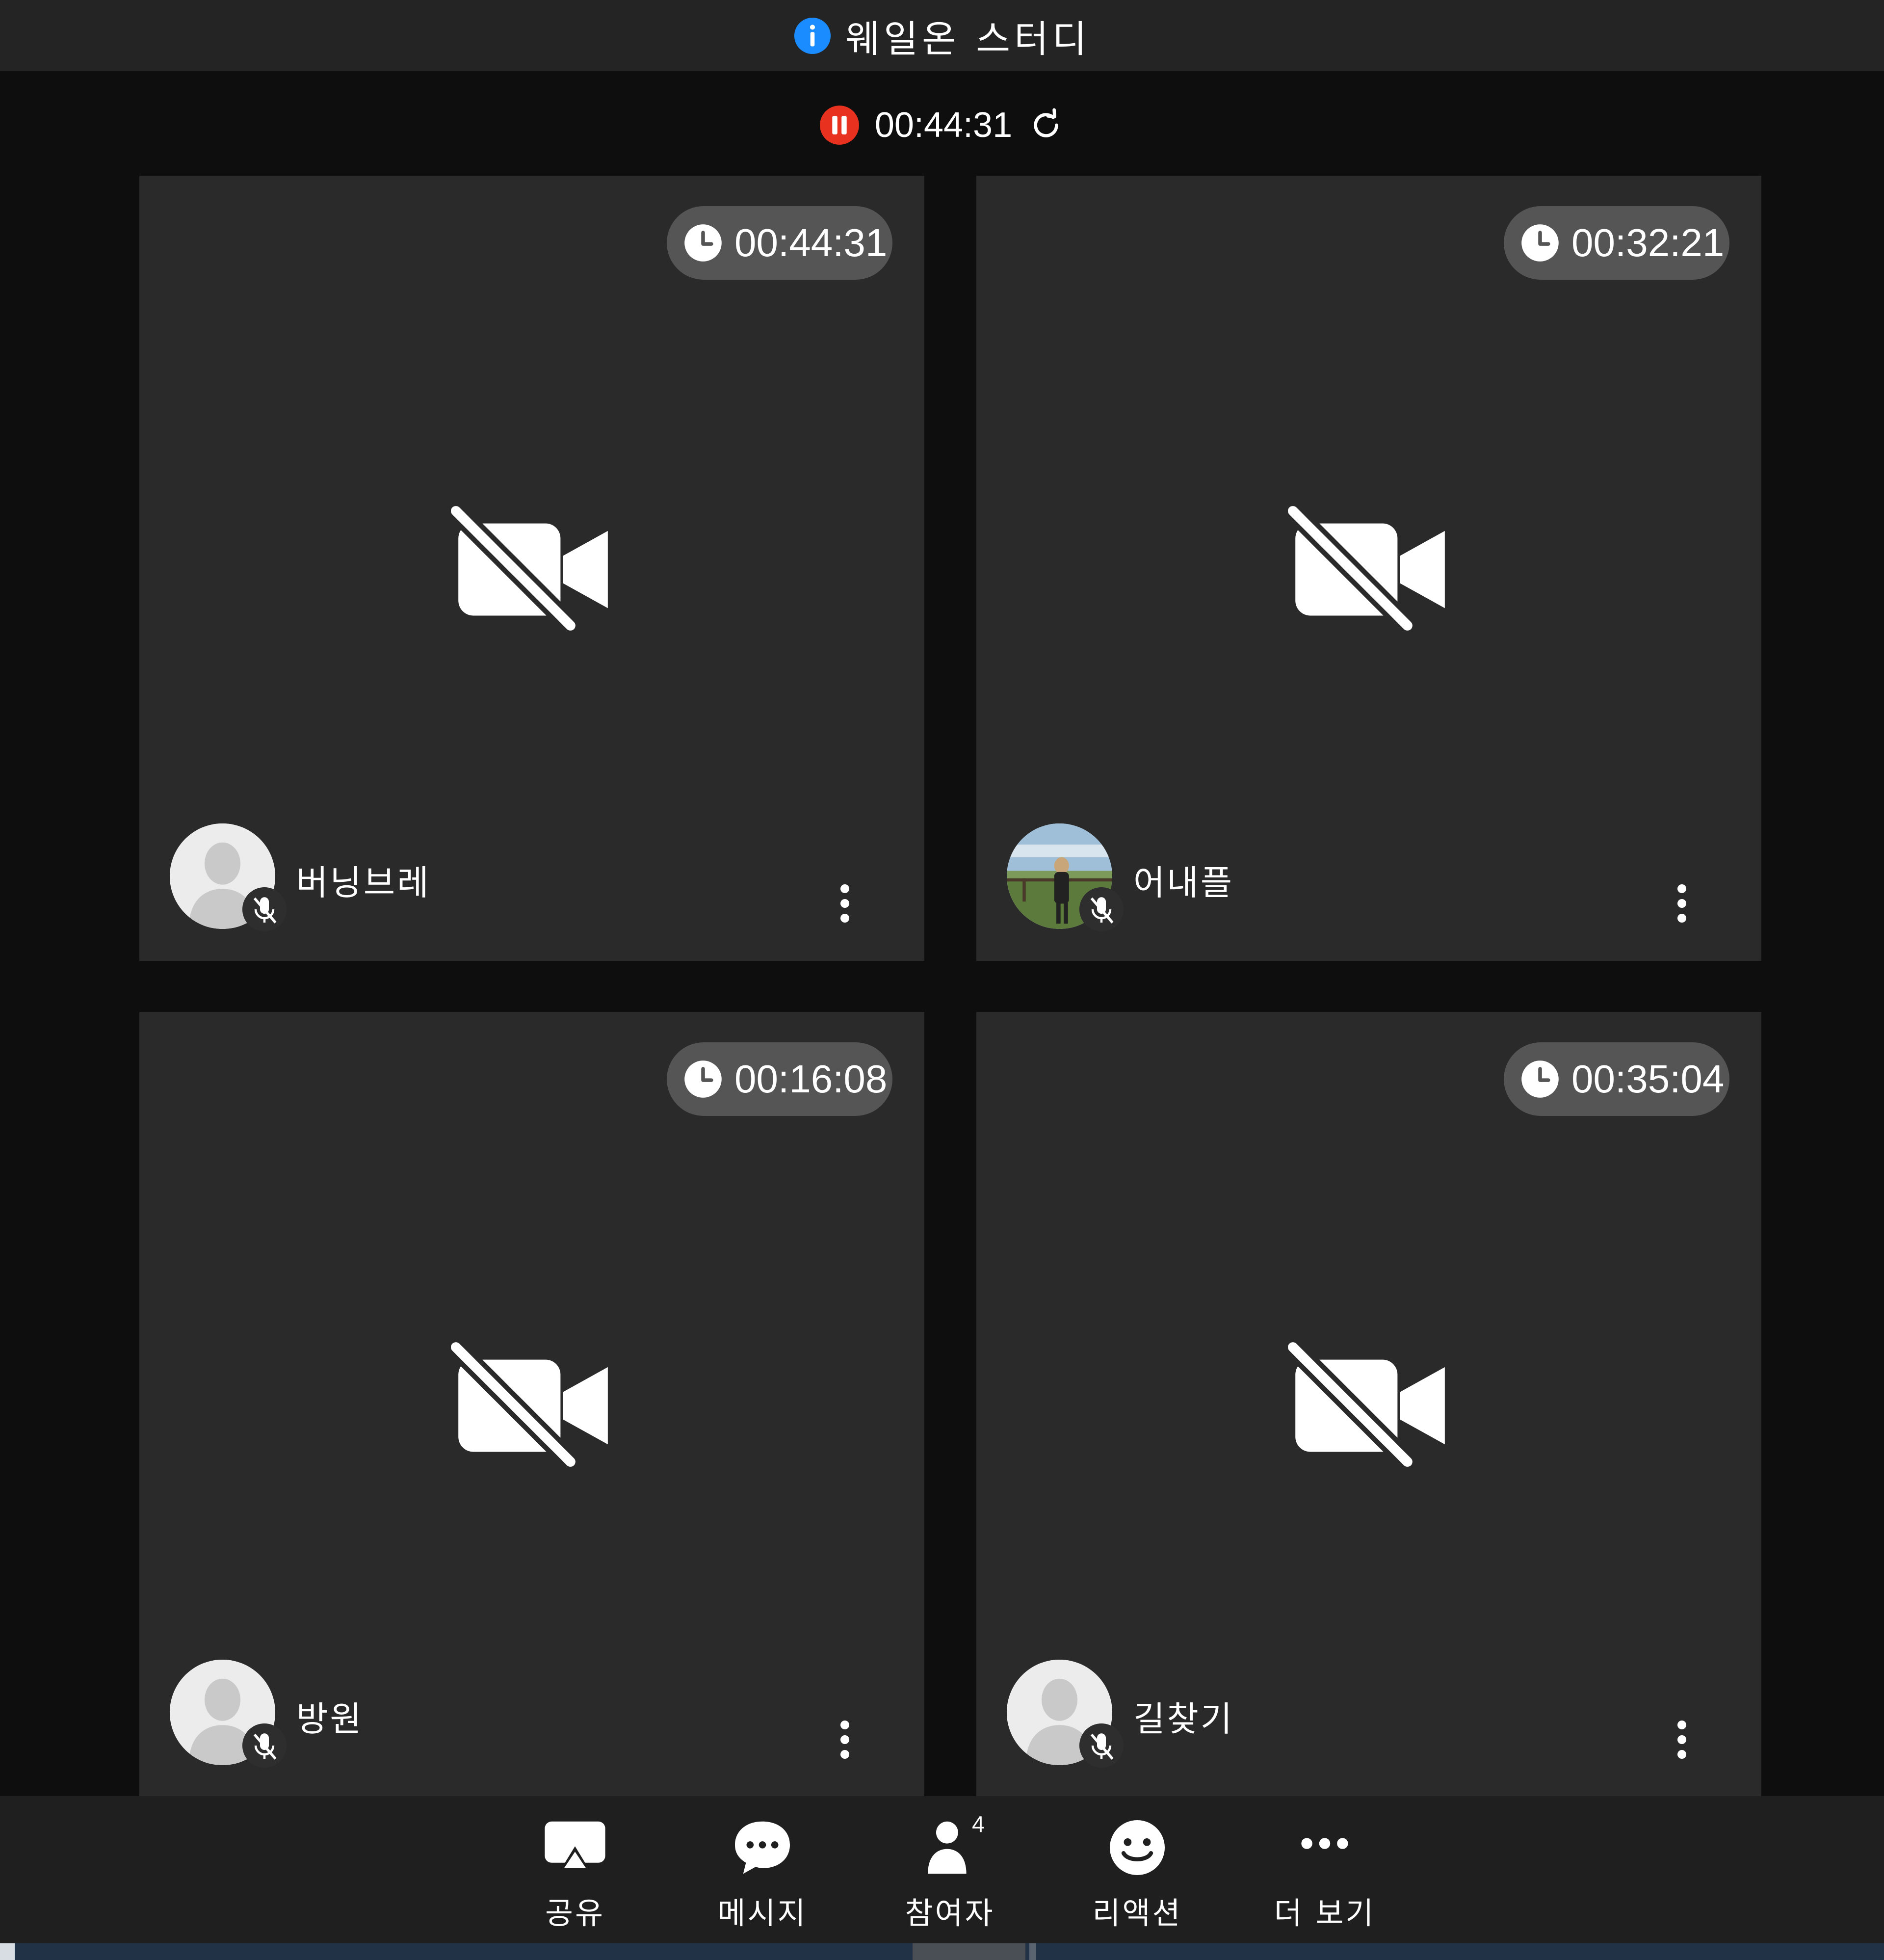  What do you see at coordinates (1032, 1952) in the screenshot?
I see `taskbar-divider` at bounding box center [1032, 1952].